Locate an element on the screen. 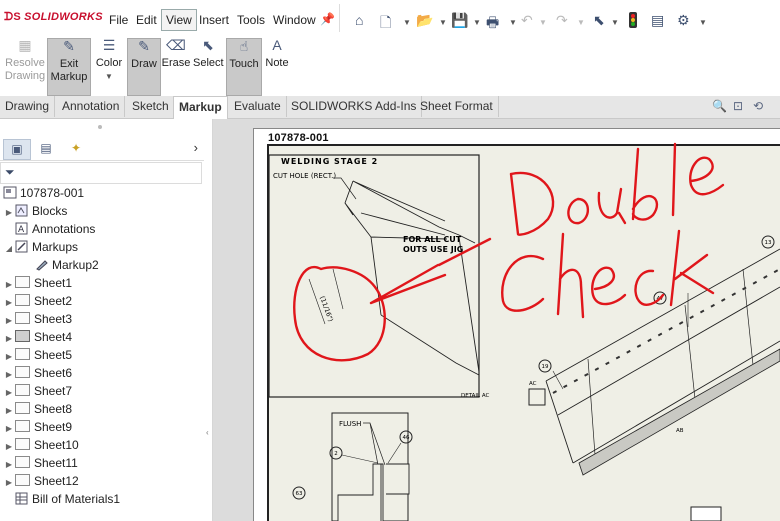 This screenshot has width=780, height=521. tree-item-markups: ◢ Markups is located at coordinates (40, 247).